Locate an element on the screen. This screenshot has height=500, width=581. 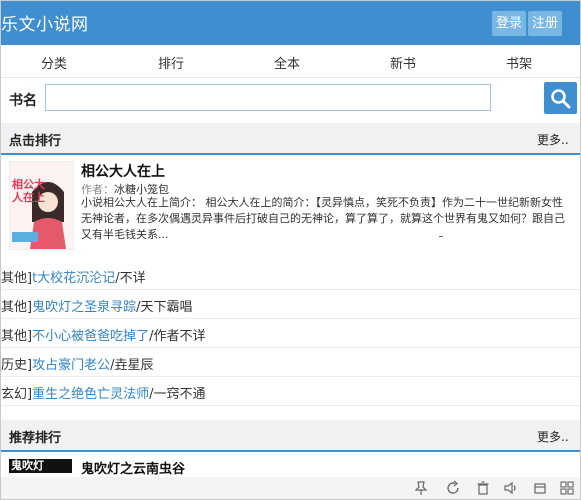
recommend-book: 鬼吹灯 鬼吹灯之云南虫谷 is located at coordinates (290, 467).